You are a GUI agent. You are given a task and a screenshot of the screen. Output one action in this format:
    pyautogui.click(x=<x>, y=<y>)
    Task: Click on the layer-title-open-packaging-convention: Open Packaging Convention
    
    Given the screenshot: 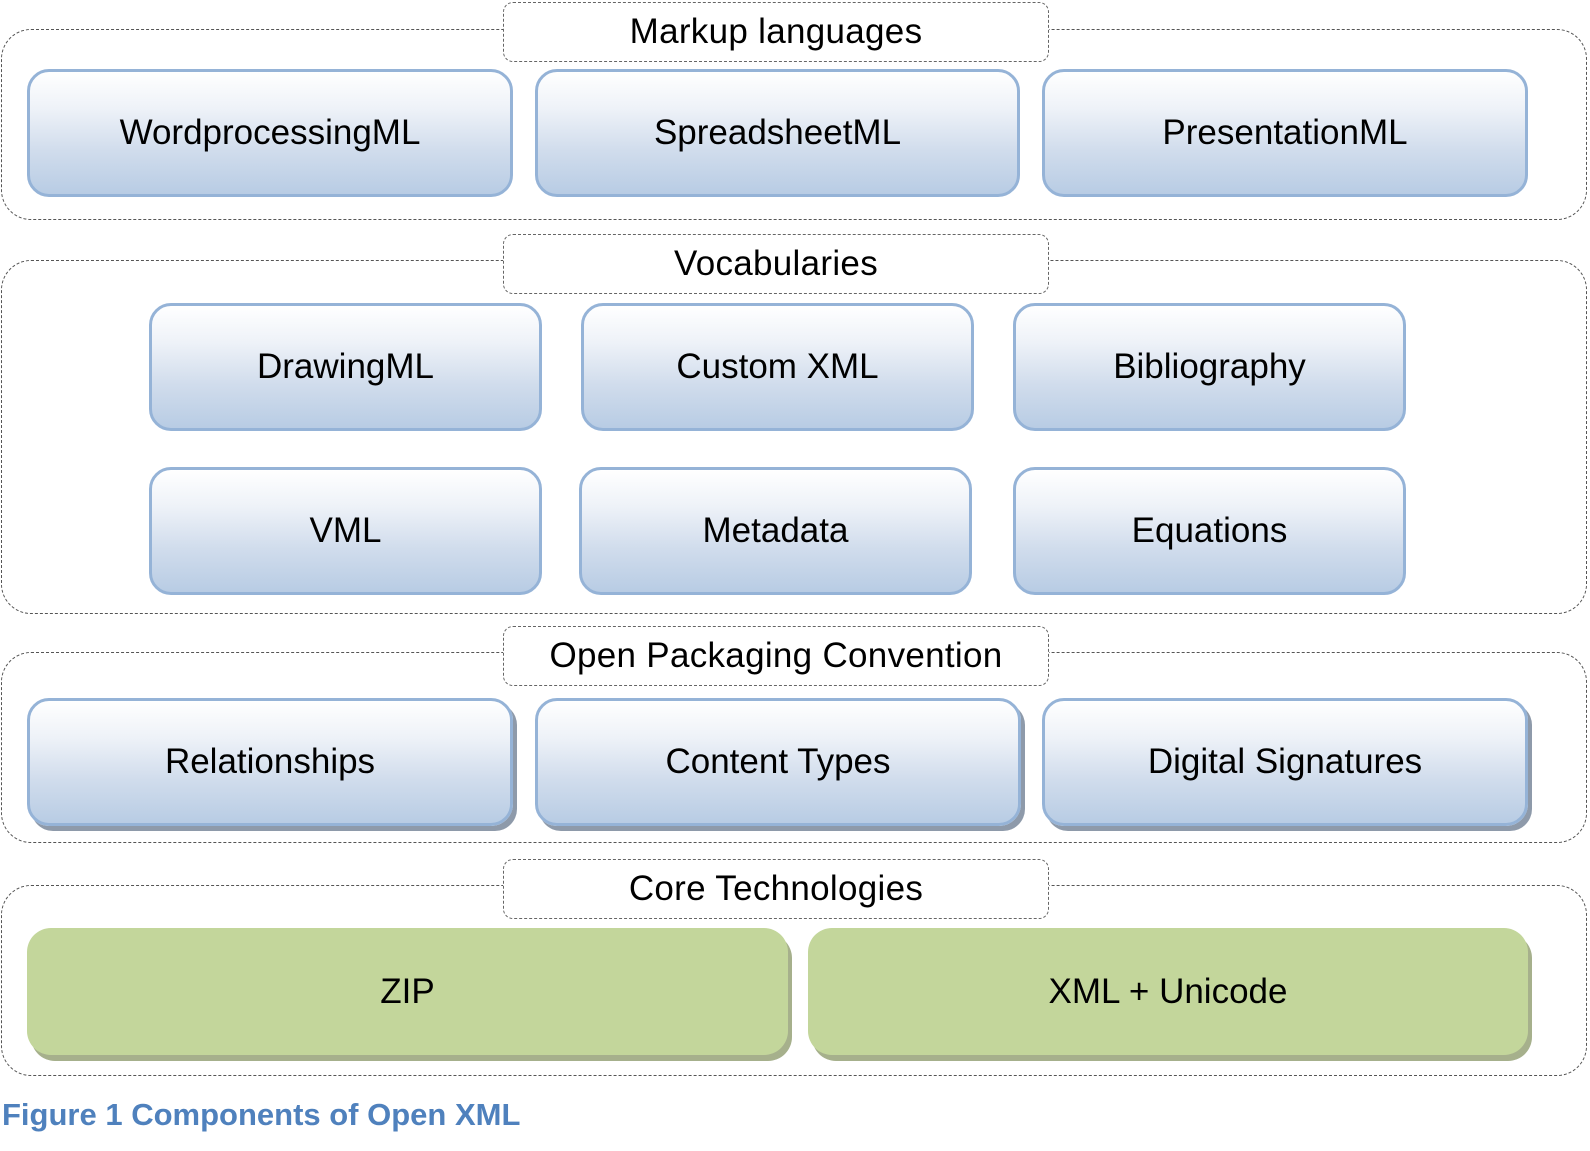 What is the action you would take?
    pyautogui.click(x=776, y=656)
    